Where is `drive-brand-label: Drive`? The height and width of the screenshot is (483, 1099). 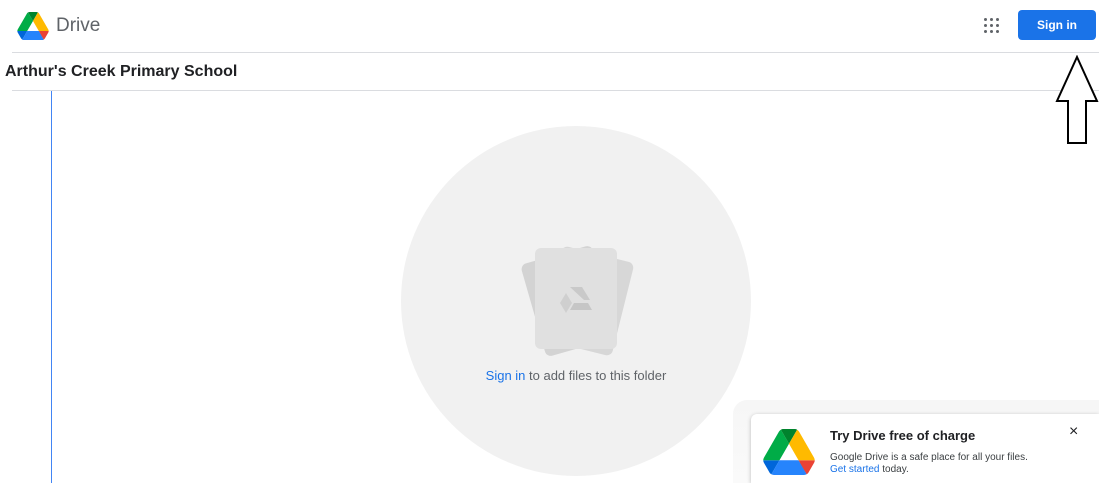
drive-brand-label: Drive is located at coordinates (78, 26).